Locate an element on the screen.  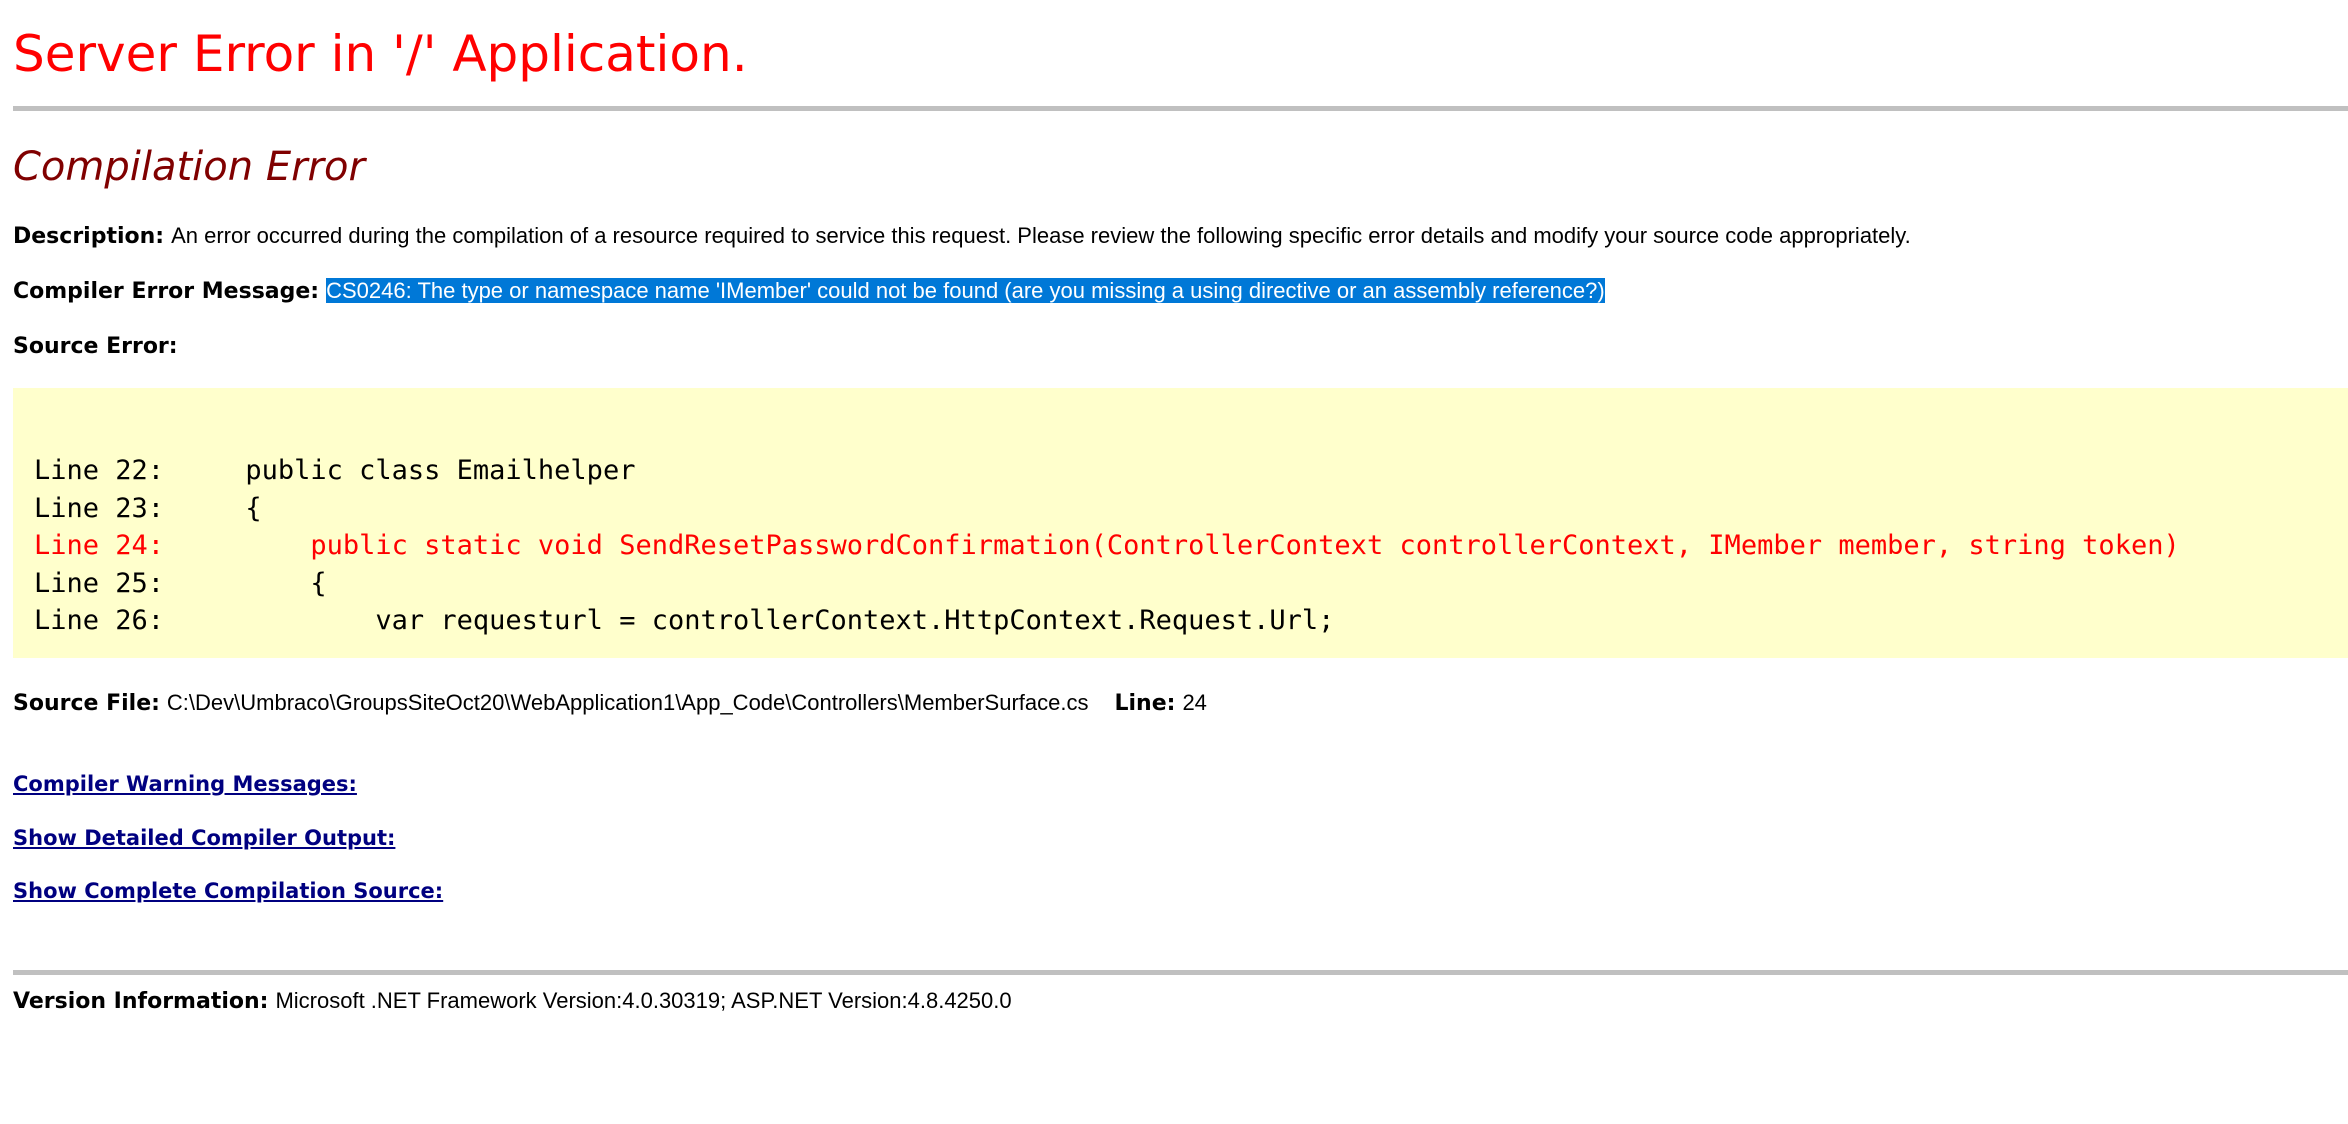
source-file-label: Source File: is located at coordinates (86, 703).